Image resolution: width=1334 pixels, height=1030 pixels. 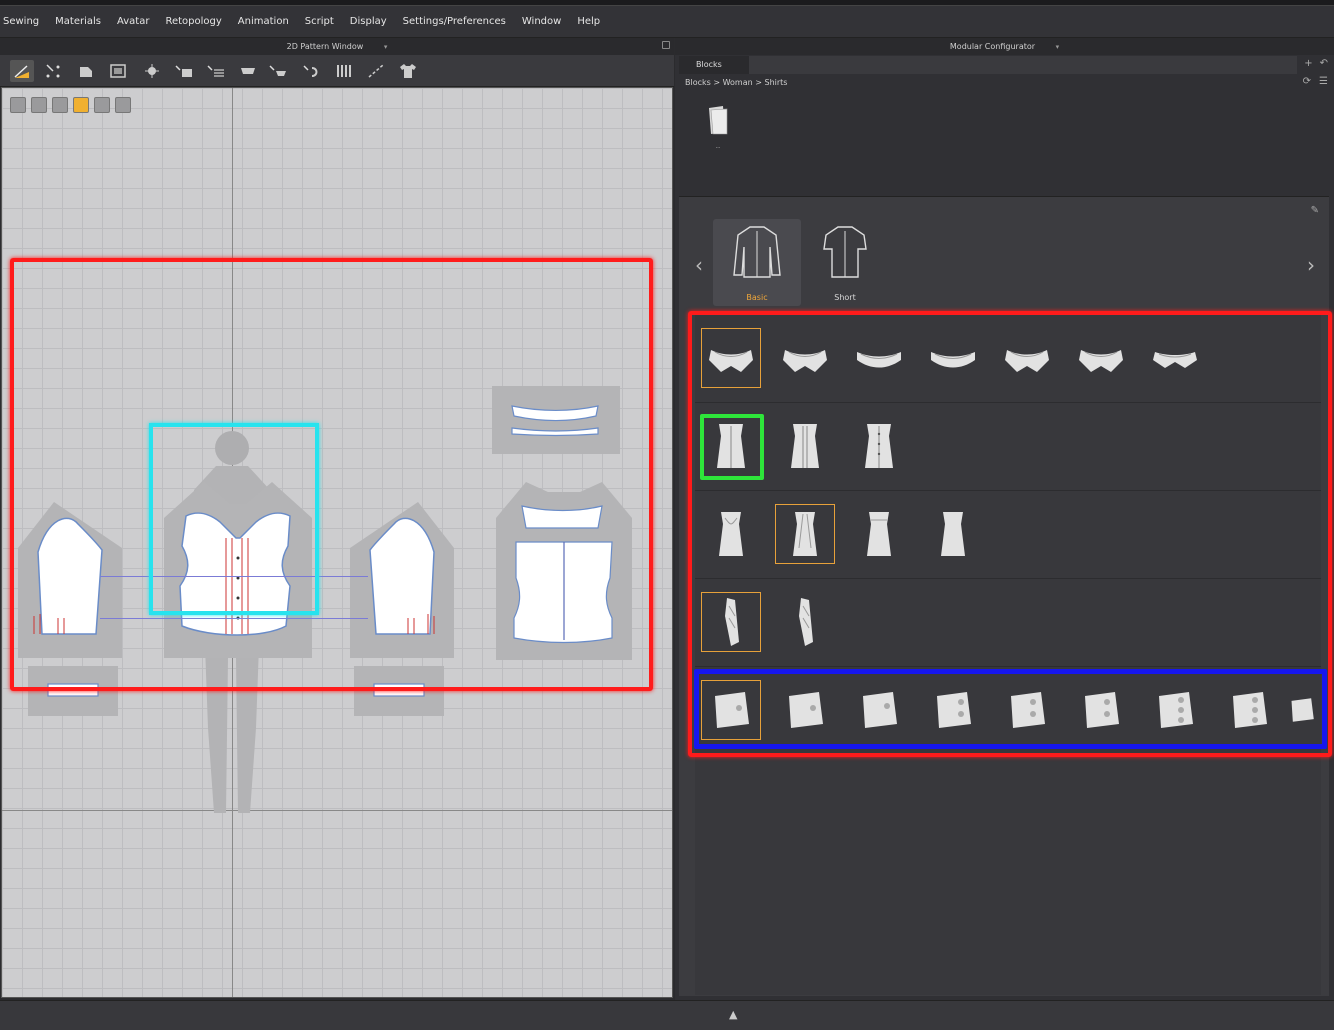 What do you see at coordinates (666, 45) in the screenshot?
I see `float-window-icon` at bounding box center [666, 45].